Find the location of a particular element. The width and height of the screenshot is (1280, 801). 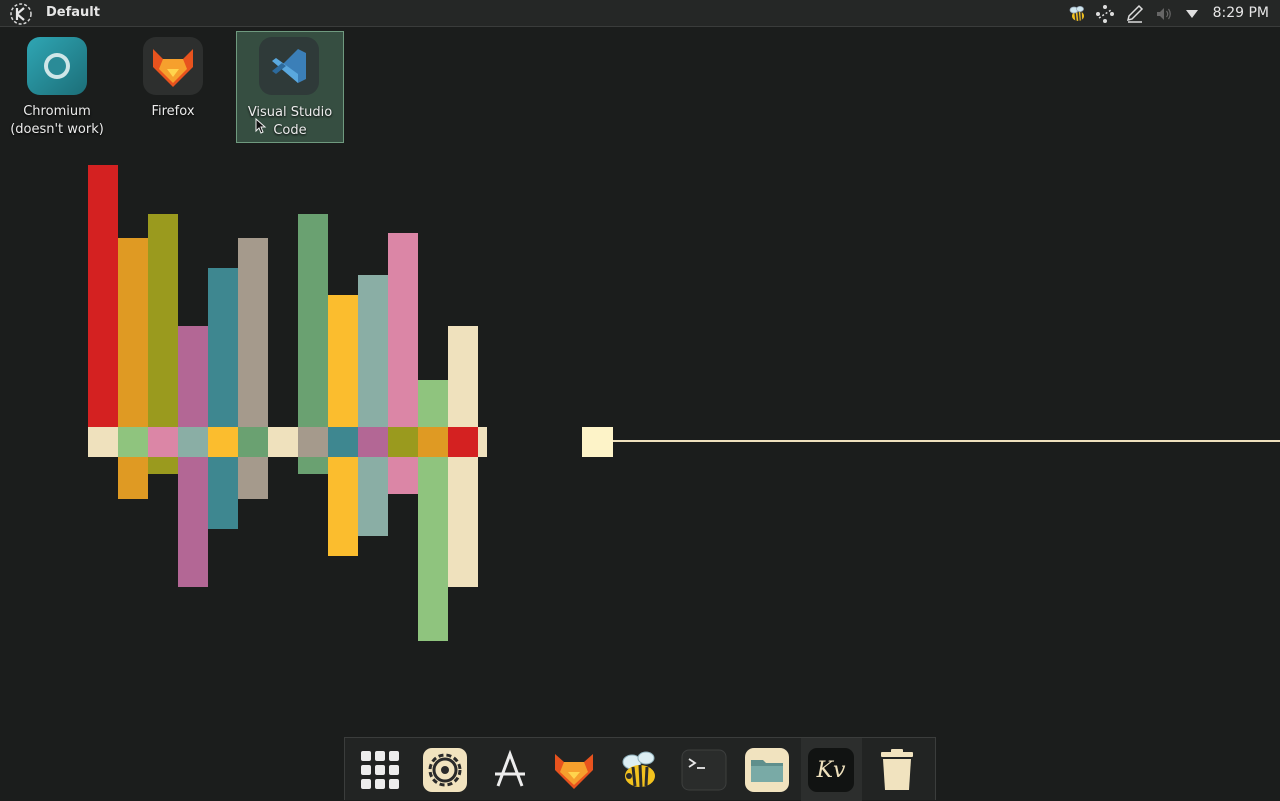

svg-text: Kv is located at coordinates (831, 770).